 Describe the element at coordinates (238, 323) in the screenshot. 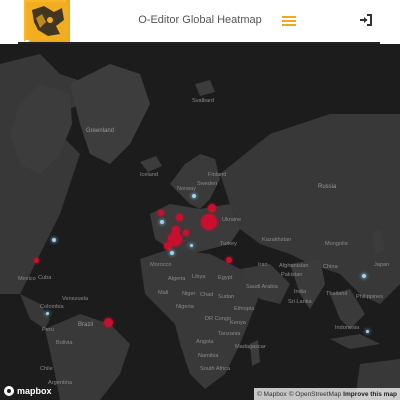

I see `label-kenya: Kenya` at that location.